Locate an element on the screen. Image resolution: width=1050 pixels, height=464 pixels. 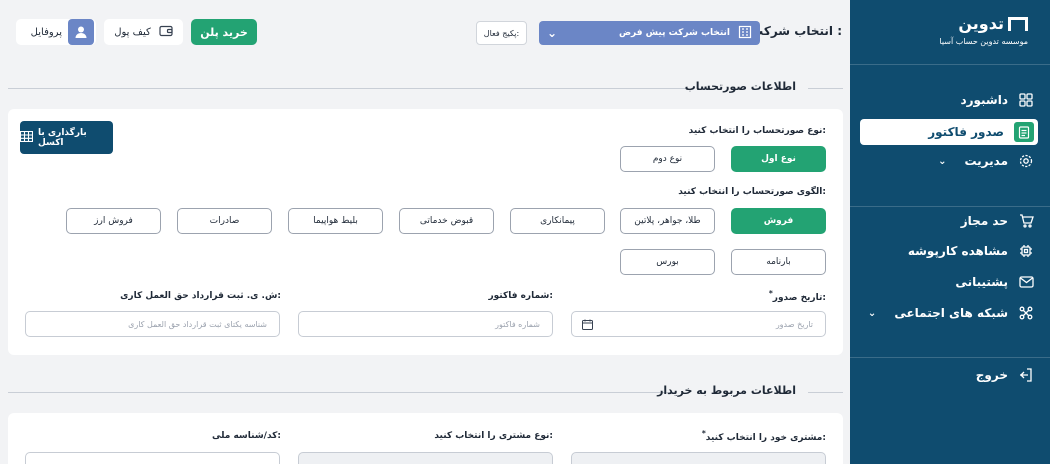
excel-icon is located at coordinates (26, 137).